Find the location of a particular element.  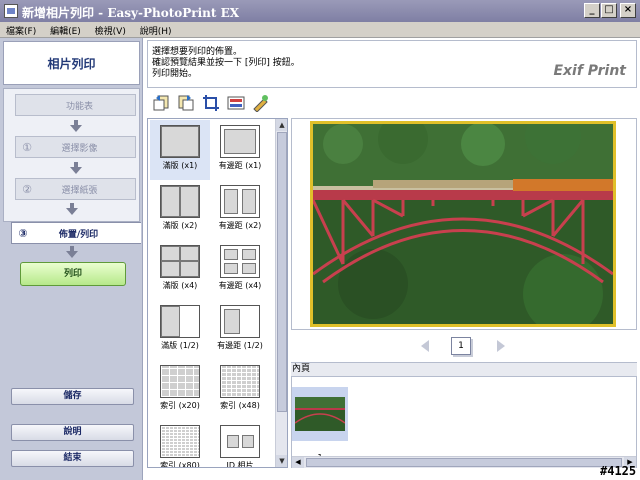

toolbar is located at coordinates (392, 103).